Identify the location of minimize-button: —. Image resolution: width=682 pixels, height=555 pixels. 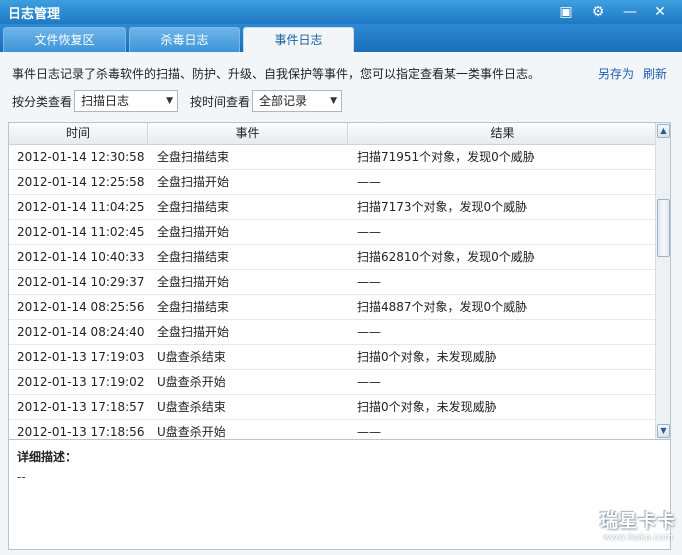
(630, 12).